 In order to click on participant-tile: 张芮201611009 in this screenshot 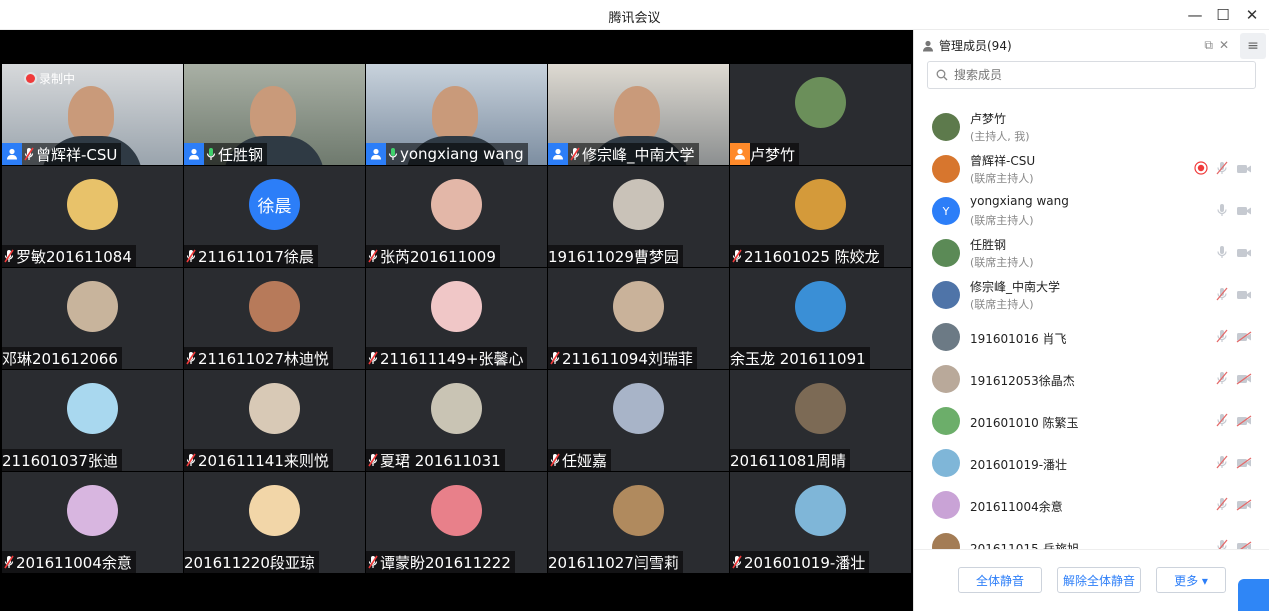, I will do `click(456, 216)`.